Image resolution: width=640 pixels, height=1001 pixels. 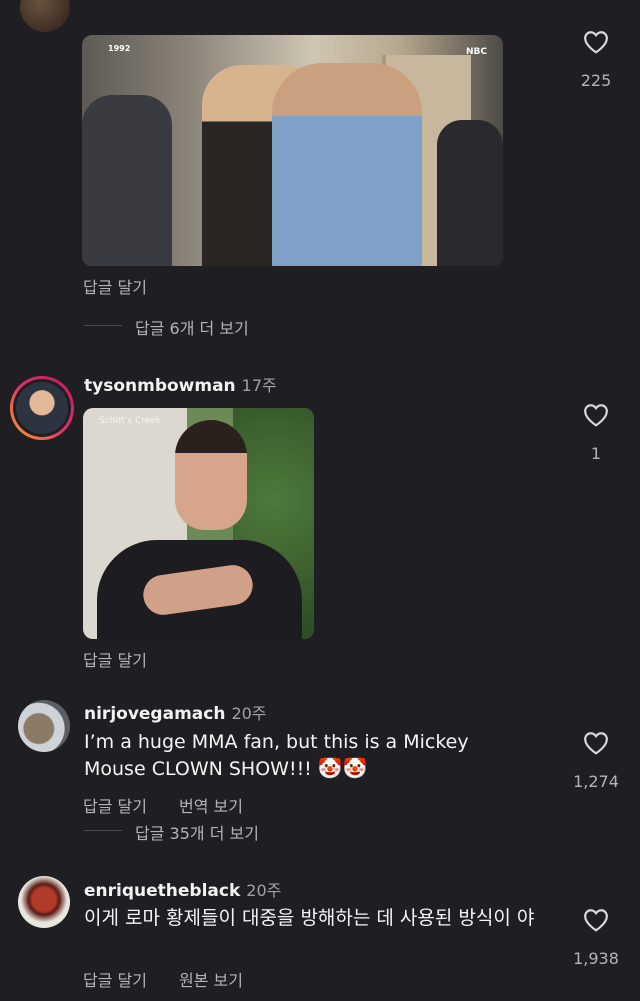 What do you see at coordinates (154, 714) in the screenshot?
I see `username: nirjovegamach` at bounding box center [154, 714].